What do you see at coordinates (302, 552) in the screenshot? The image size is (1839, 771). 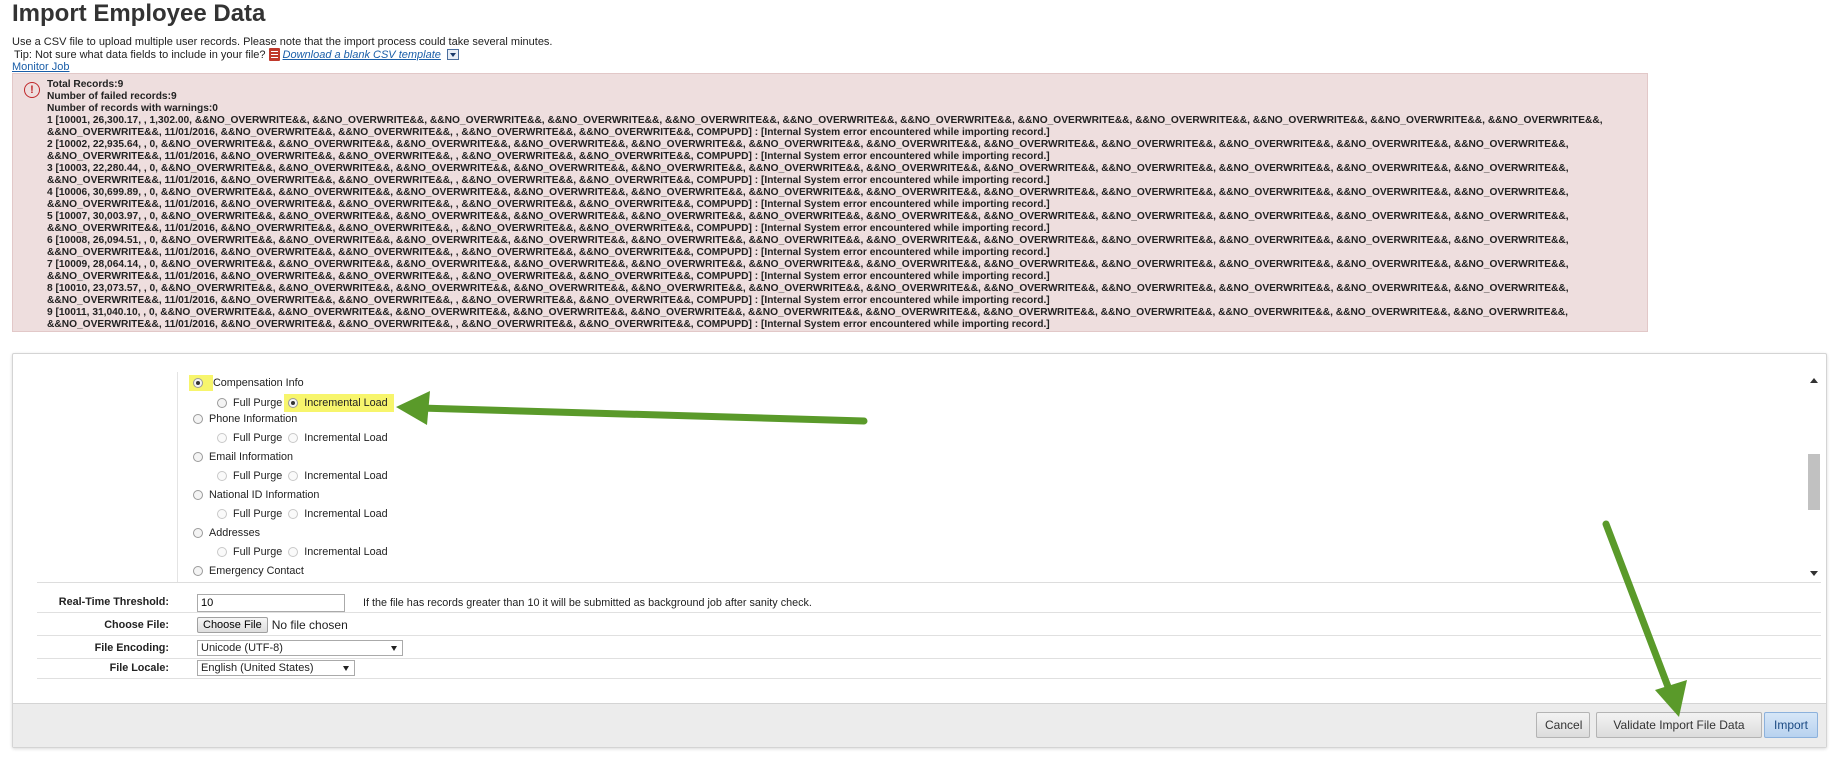 I see `addresses-mode-row: Full Purge Incremental Load` at bounding box center [302, 552].